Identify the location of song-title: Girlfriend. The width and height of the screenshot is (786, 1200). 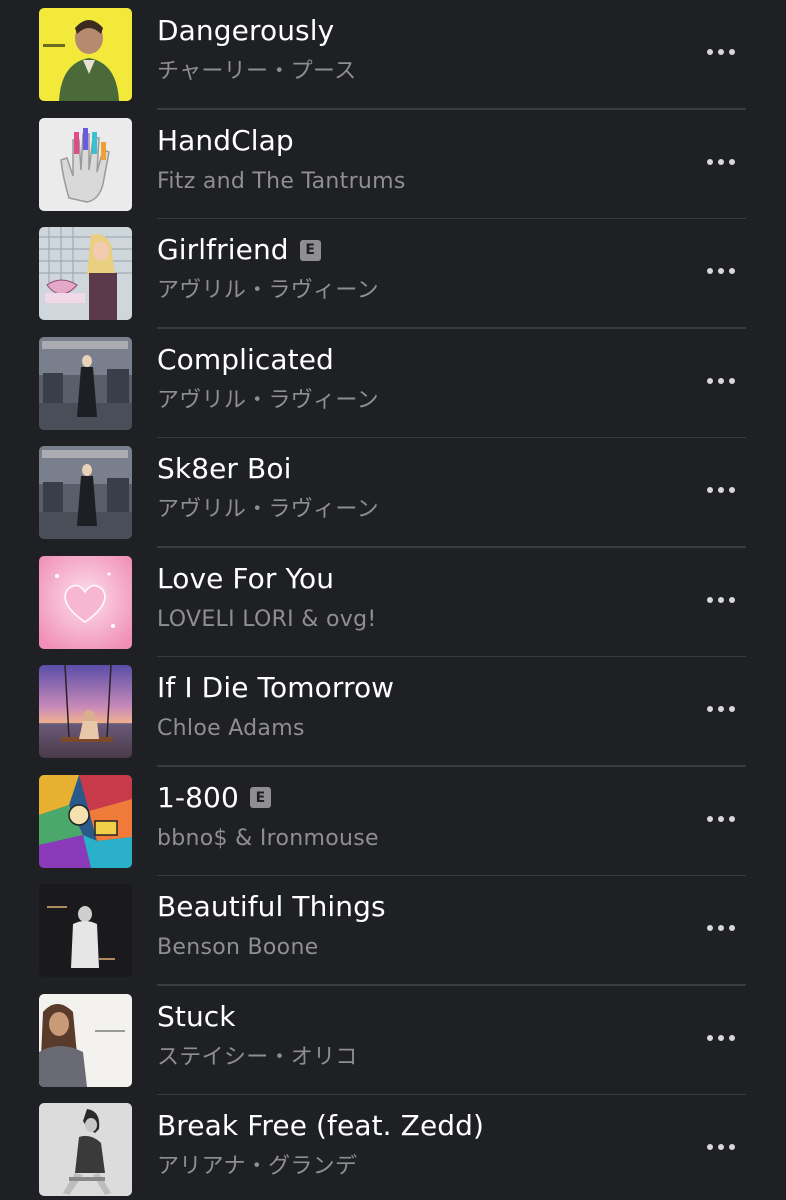
(223, 249).